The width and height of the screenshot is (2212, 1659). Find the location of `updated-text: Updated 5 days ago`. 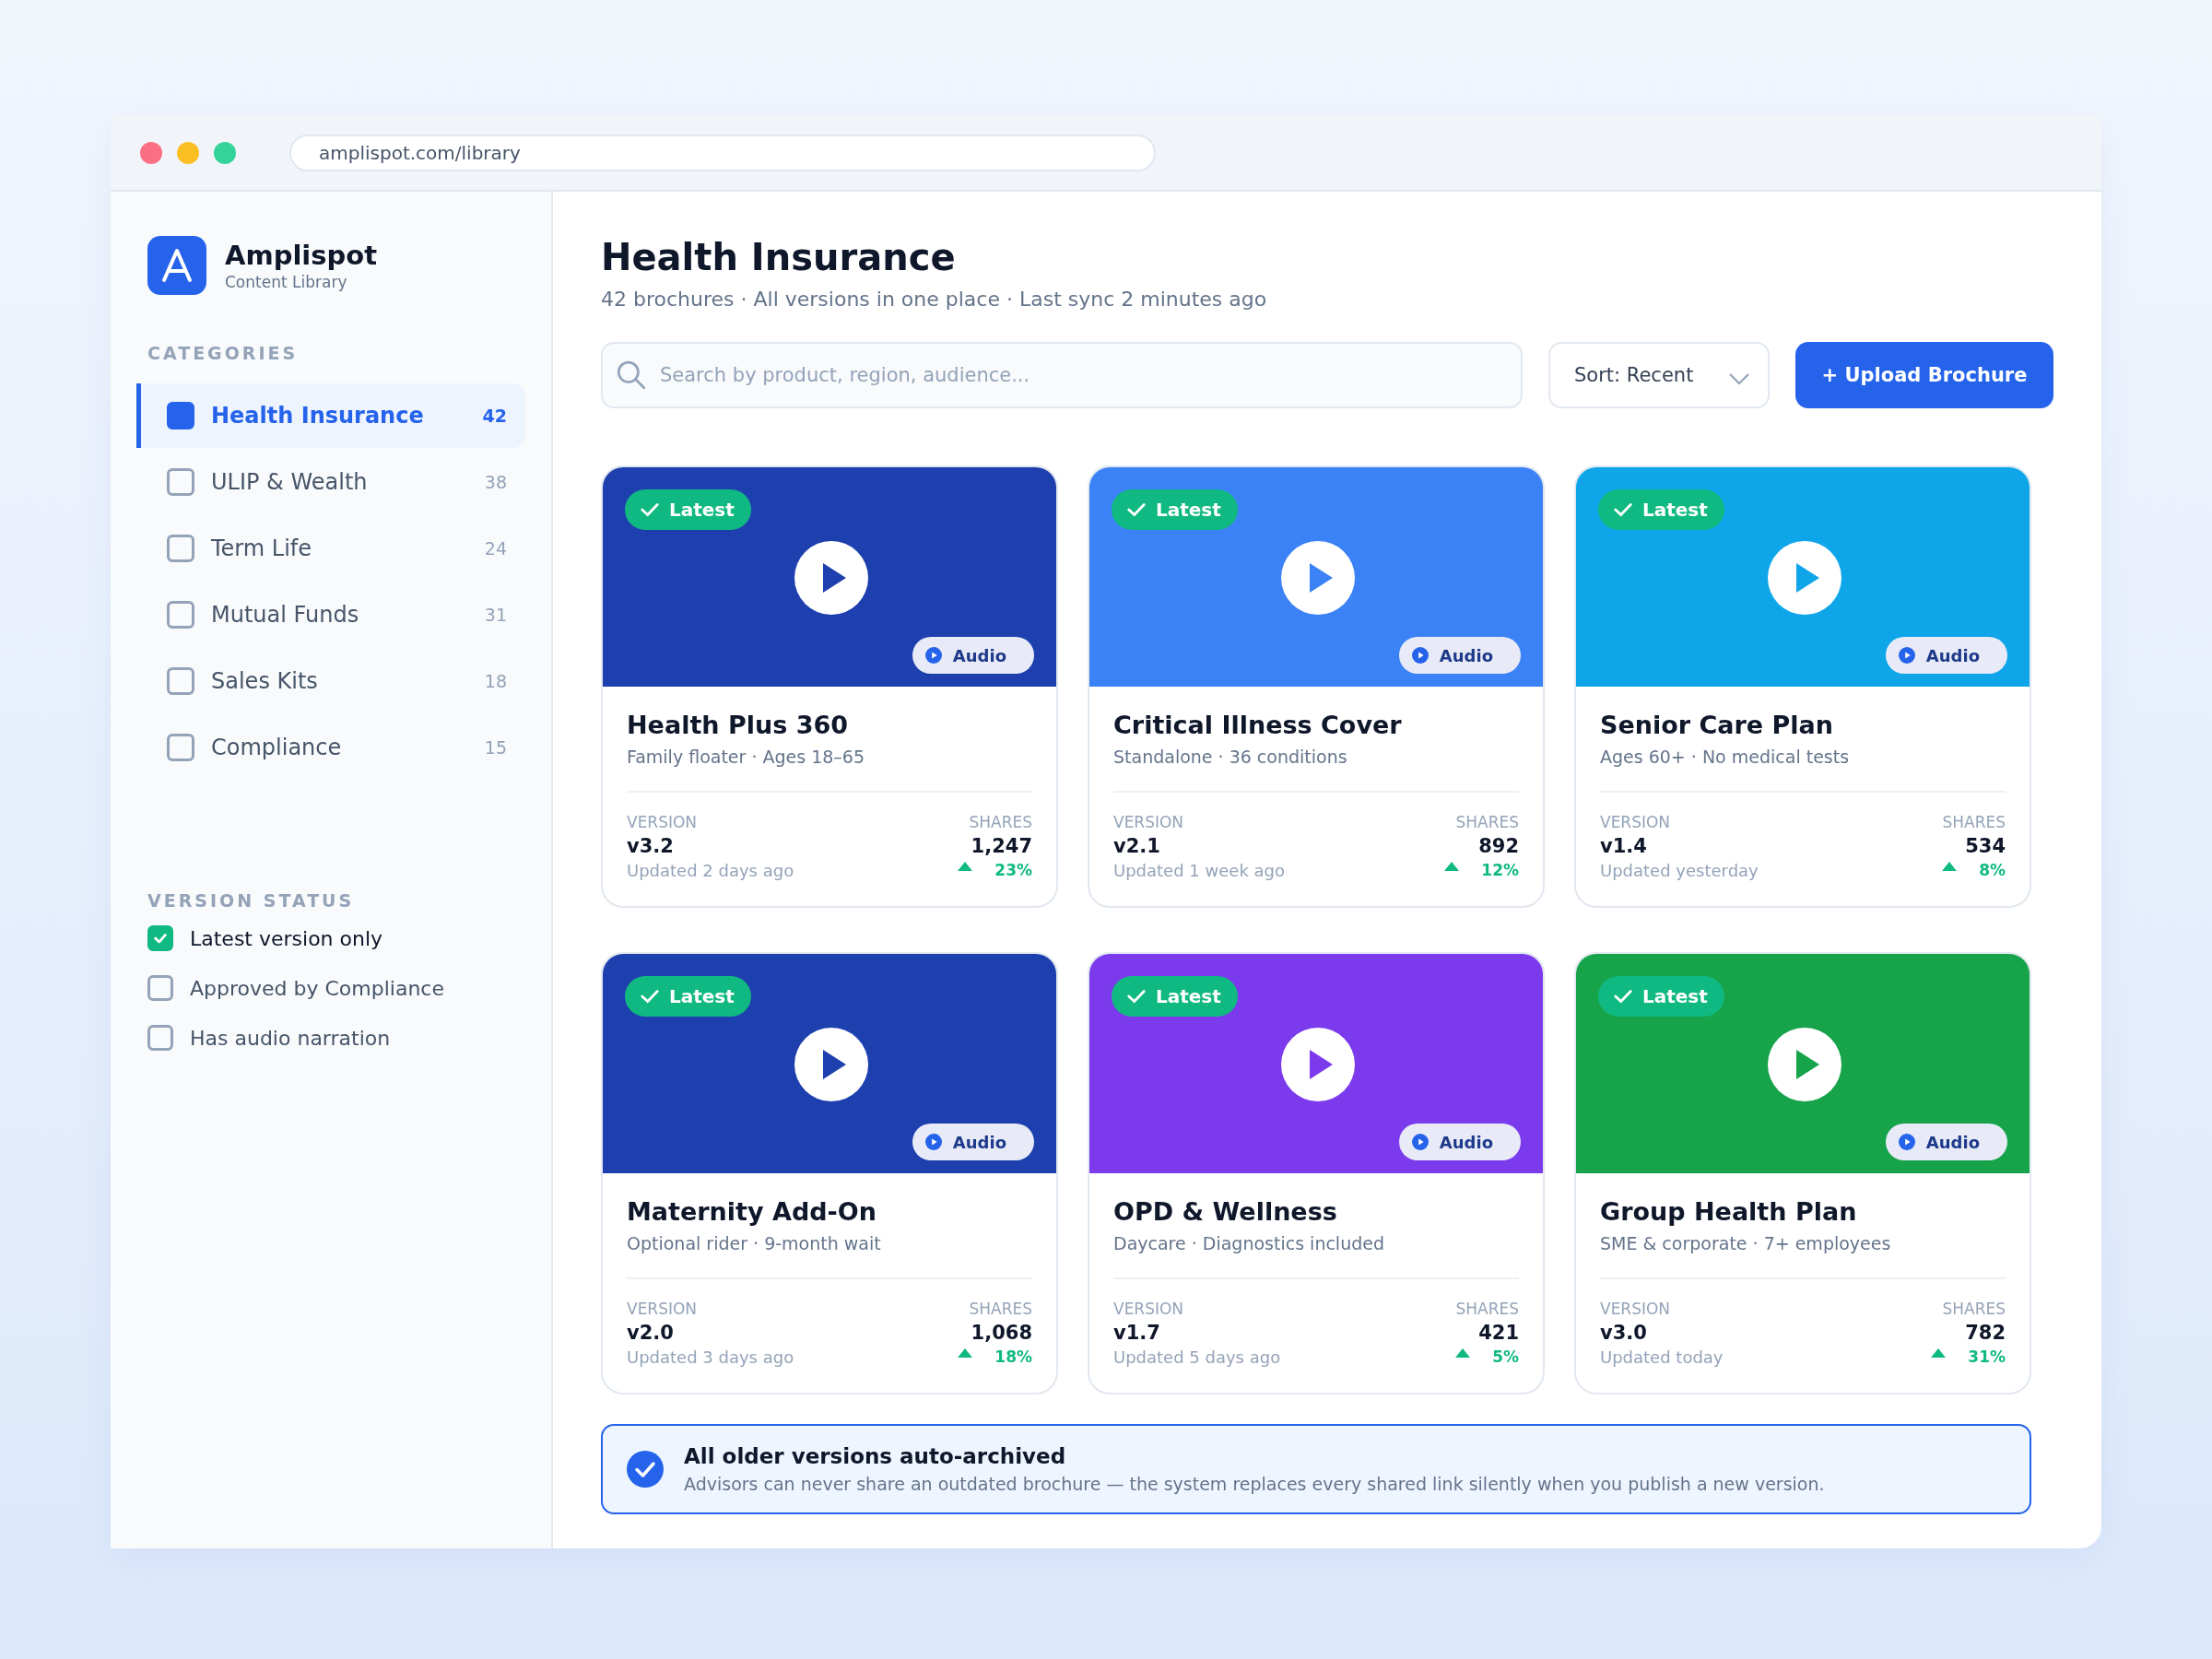

updated-text: Updated 5 days ago is located at coordinates (1197, 1357).